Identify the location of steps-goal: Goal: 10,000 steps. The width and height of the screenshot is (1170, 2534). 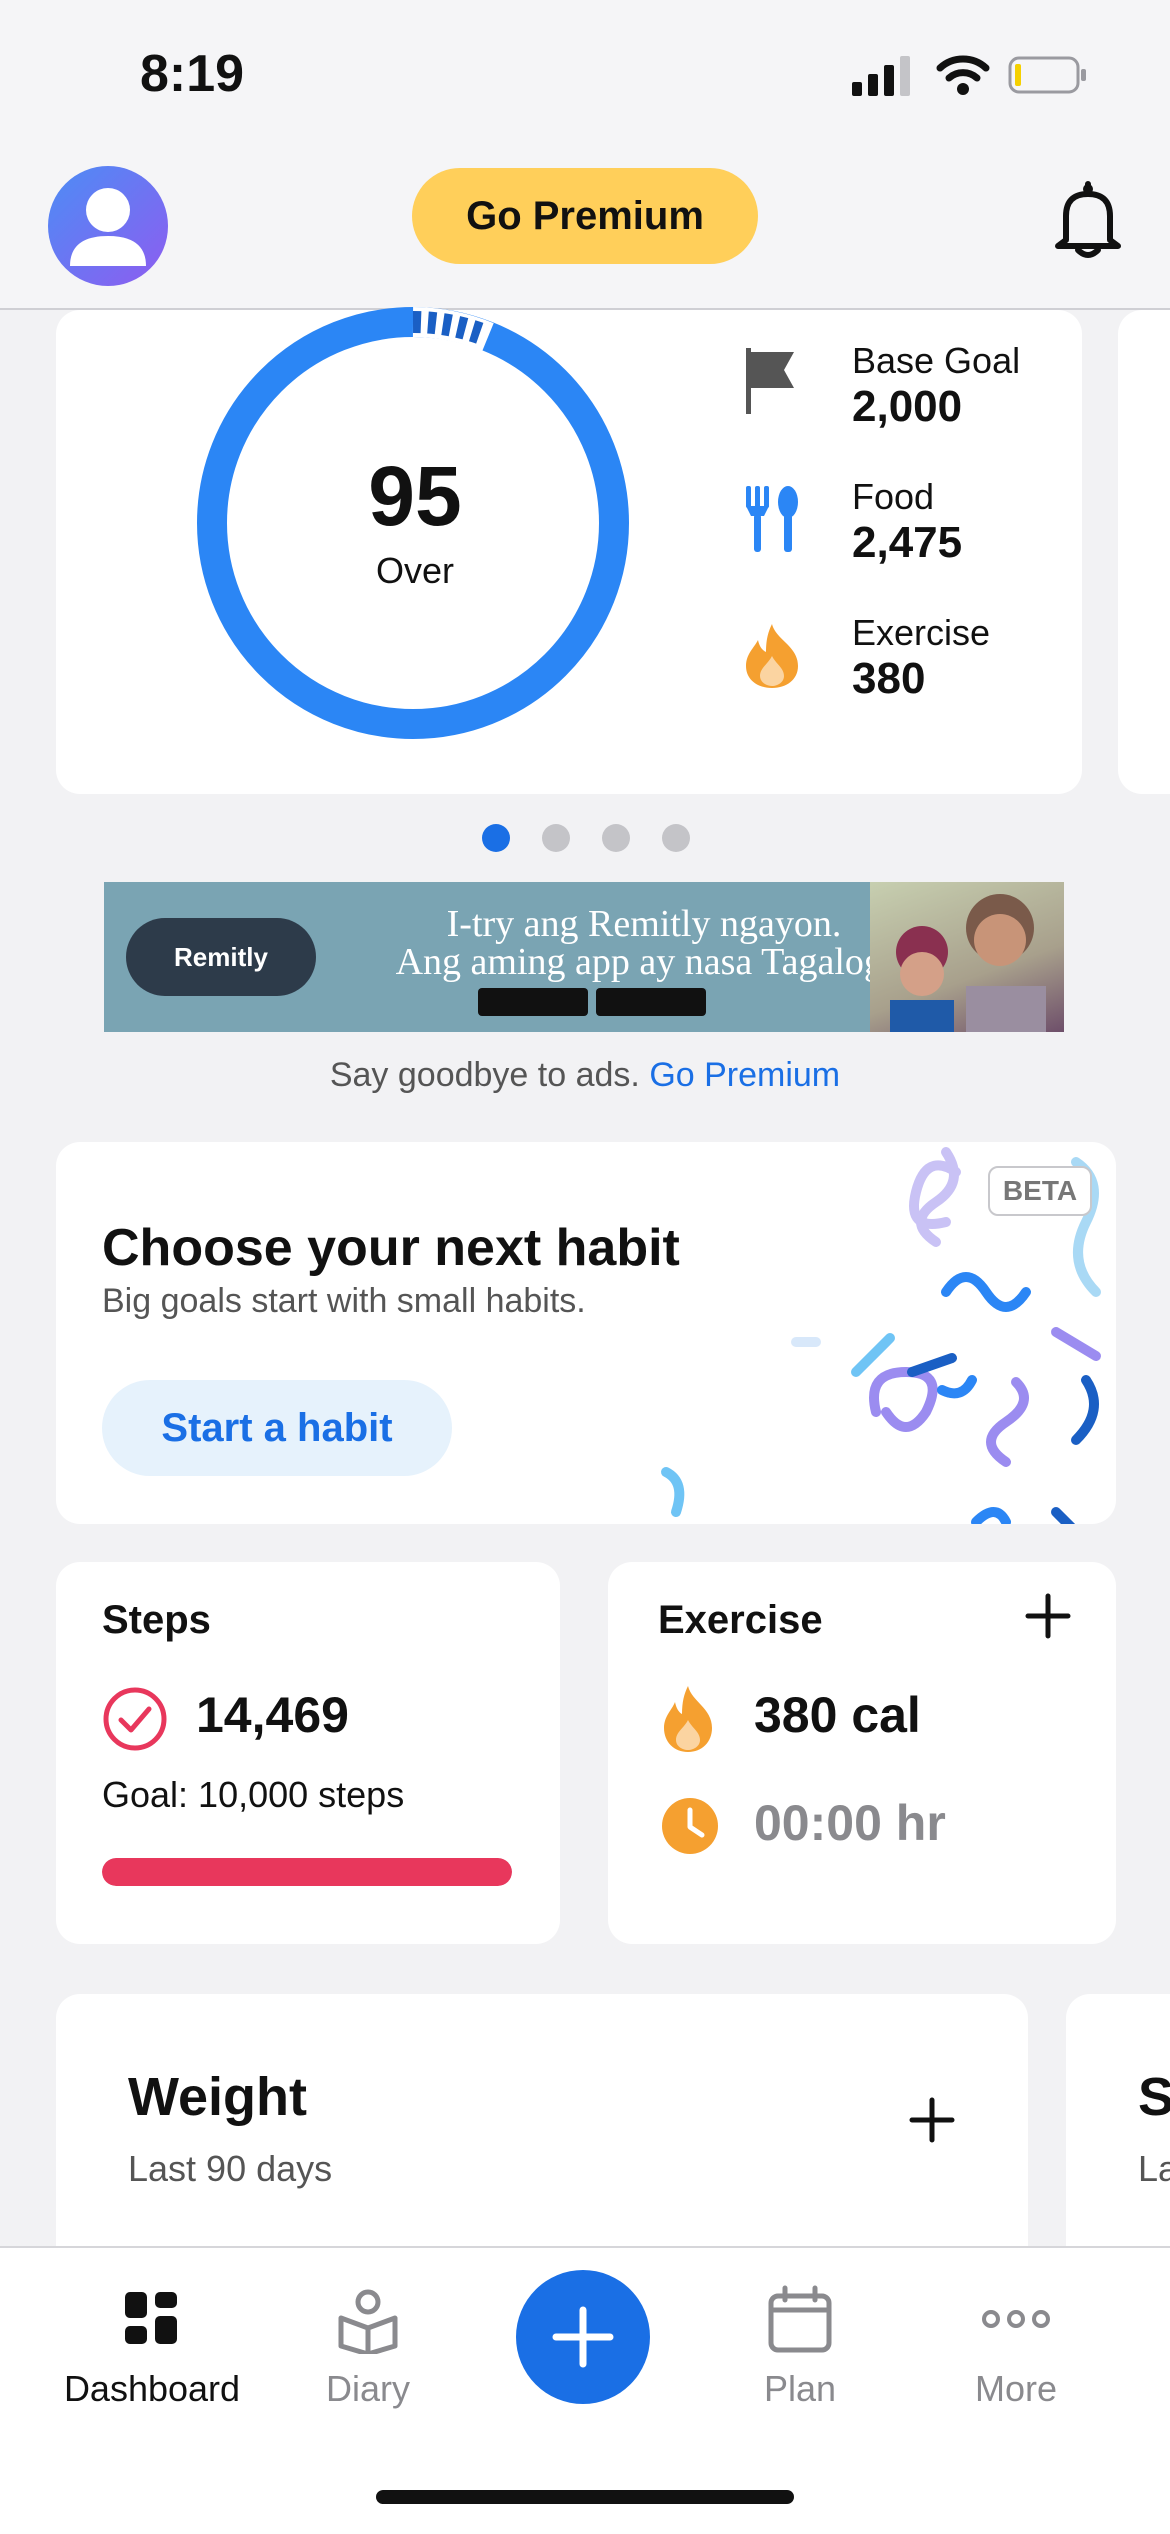
(253, 1794).